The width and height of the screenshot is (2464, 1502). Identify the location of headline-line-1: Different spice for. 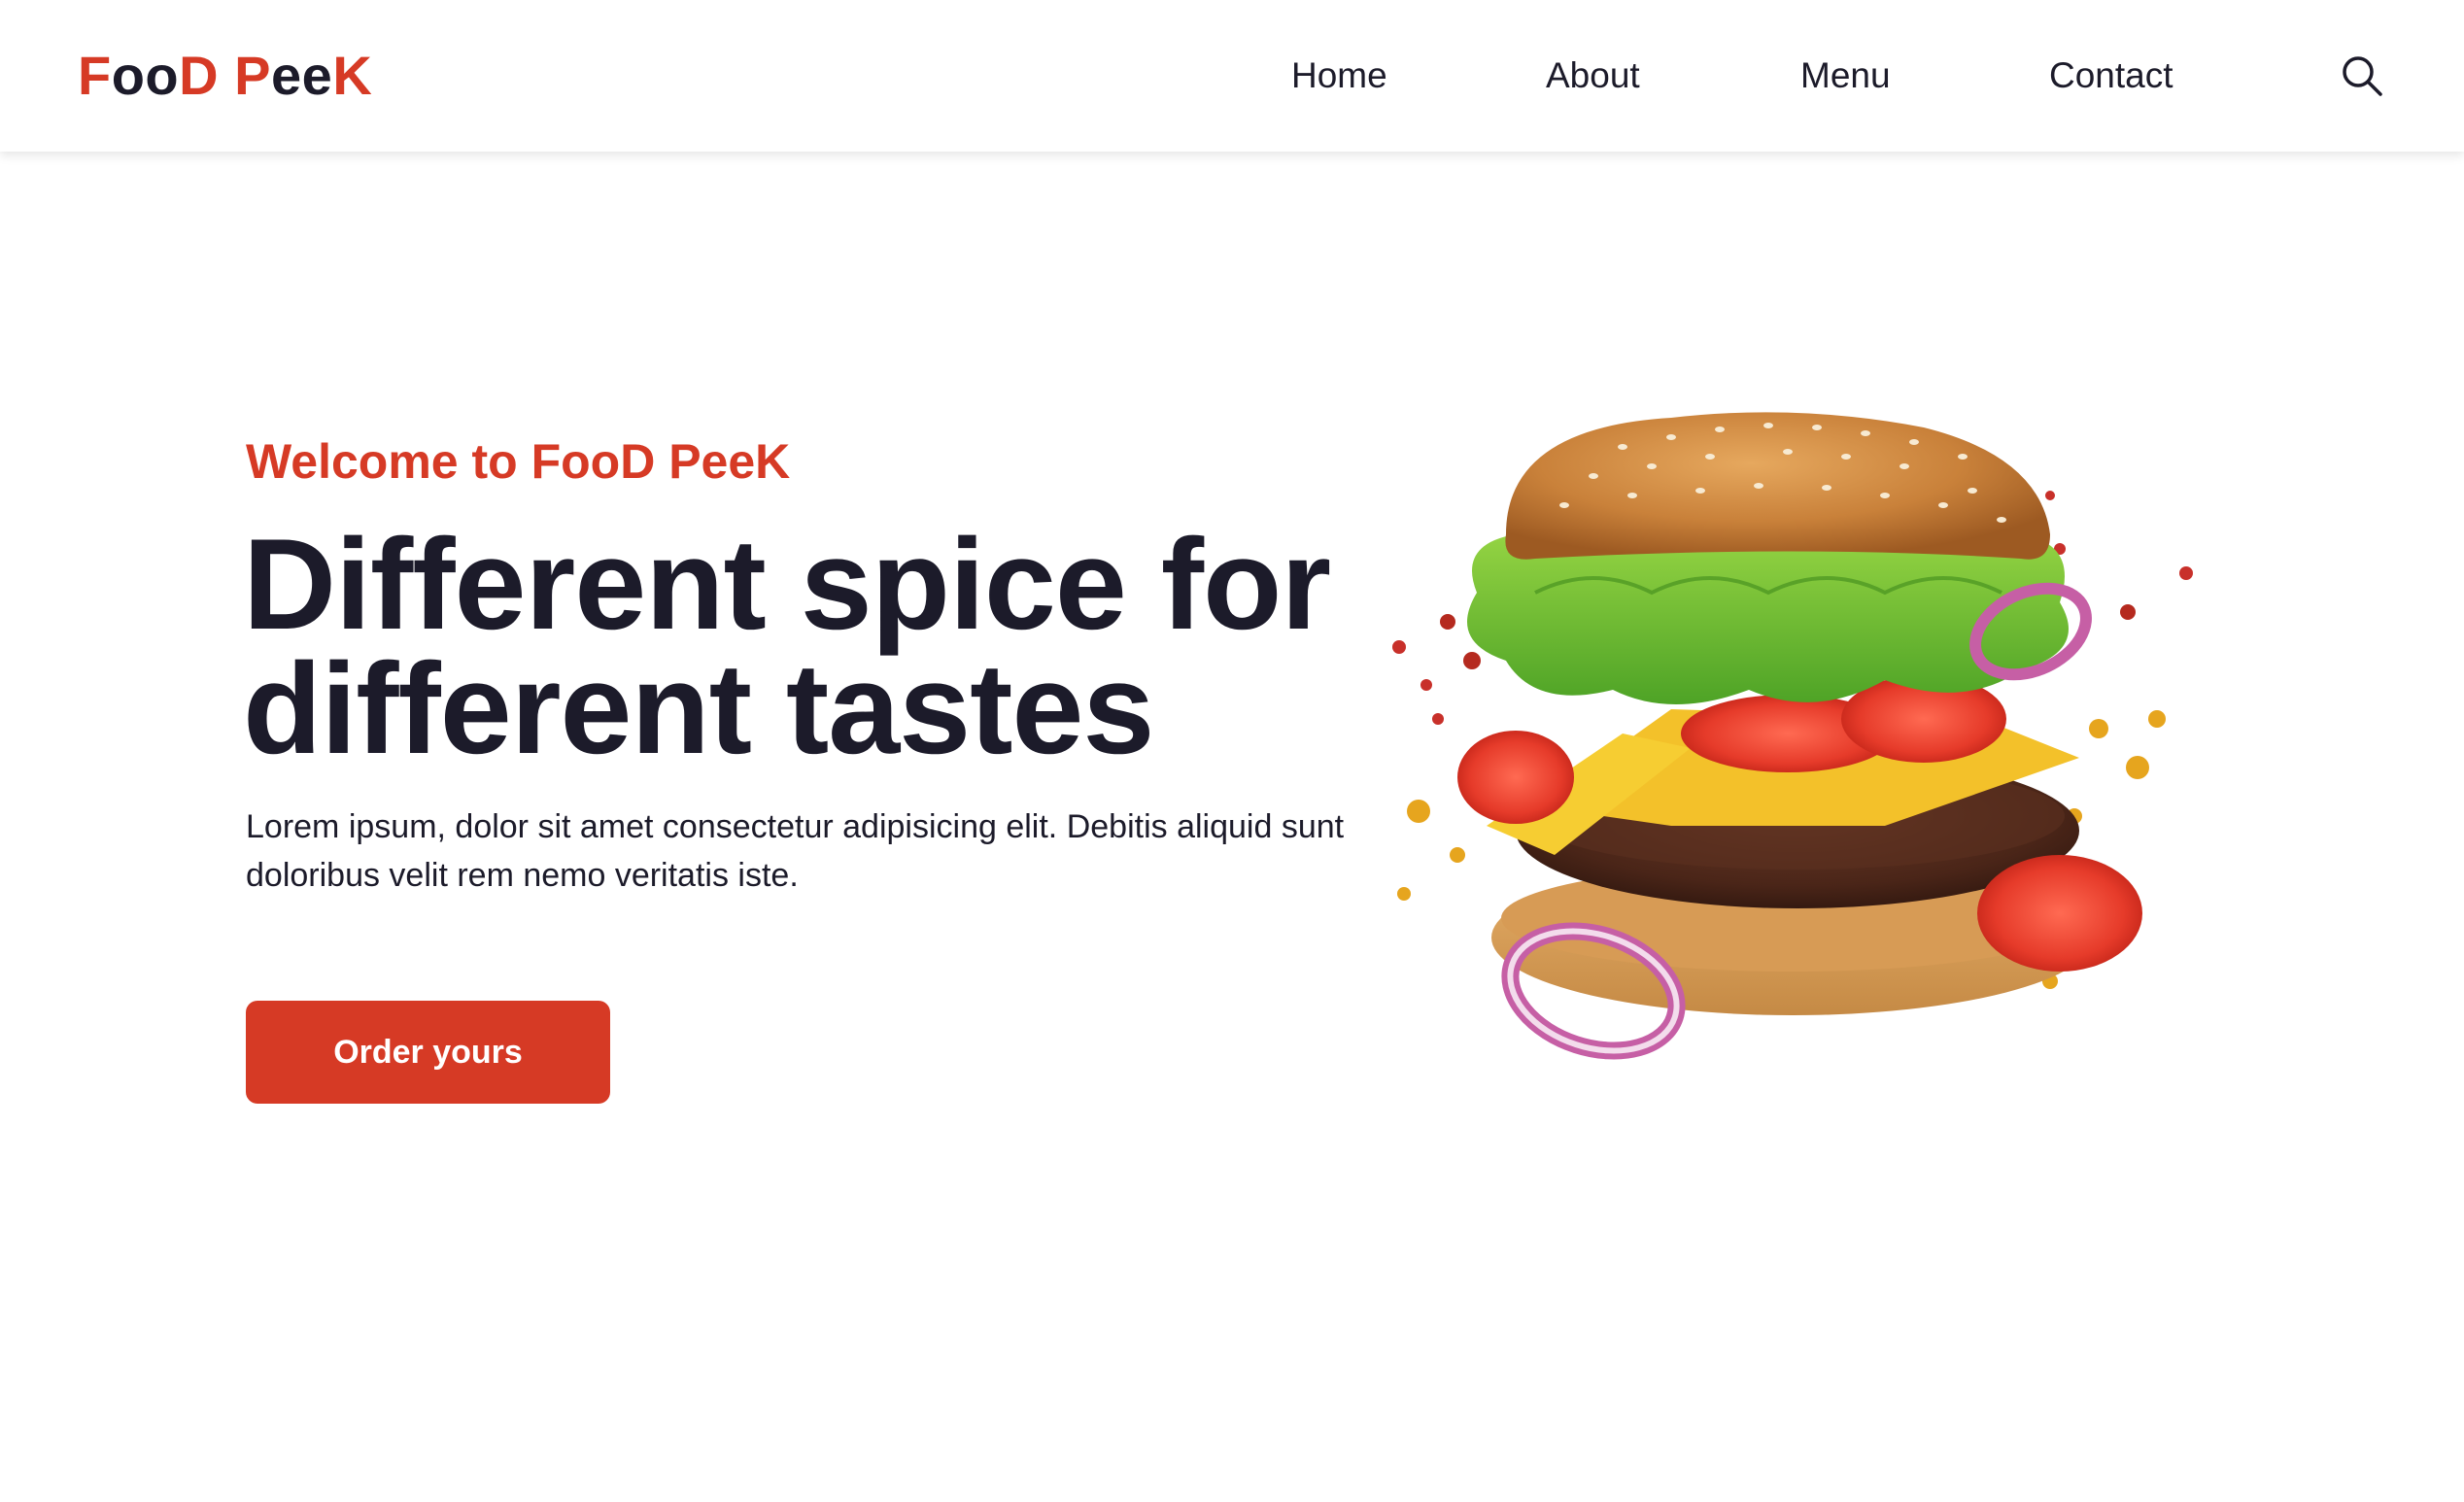
(787, 585).